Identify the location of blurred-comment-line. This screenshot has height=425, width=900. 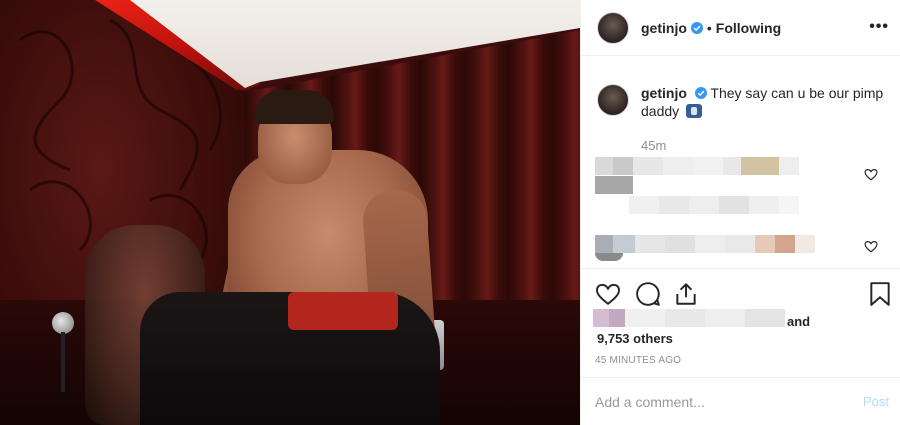
(614, 185).